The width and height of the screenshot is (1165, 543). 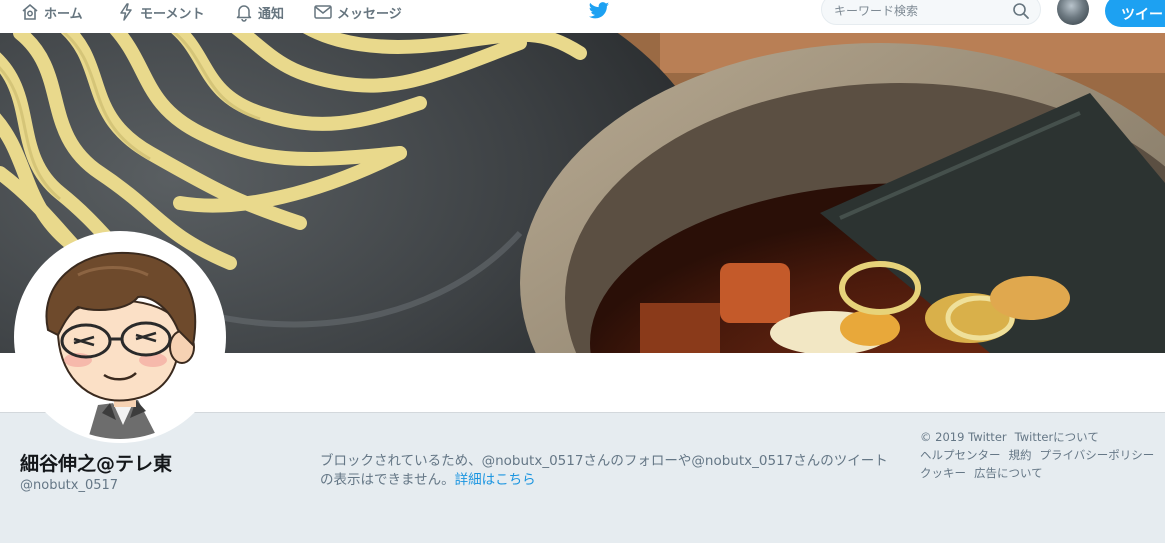 I want to click on nav-moments: モーメント, so click(x=160, y=12).